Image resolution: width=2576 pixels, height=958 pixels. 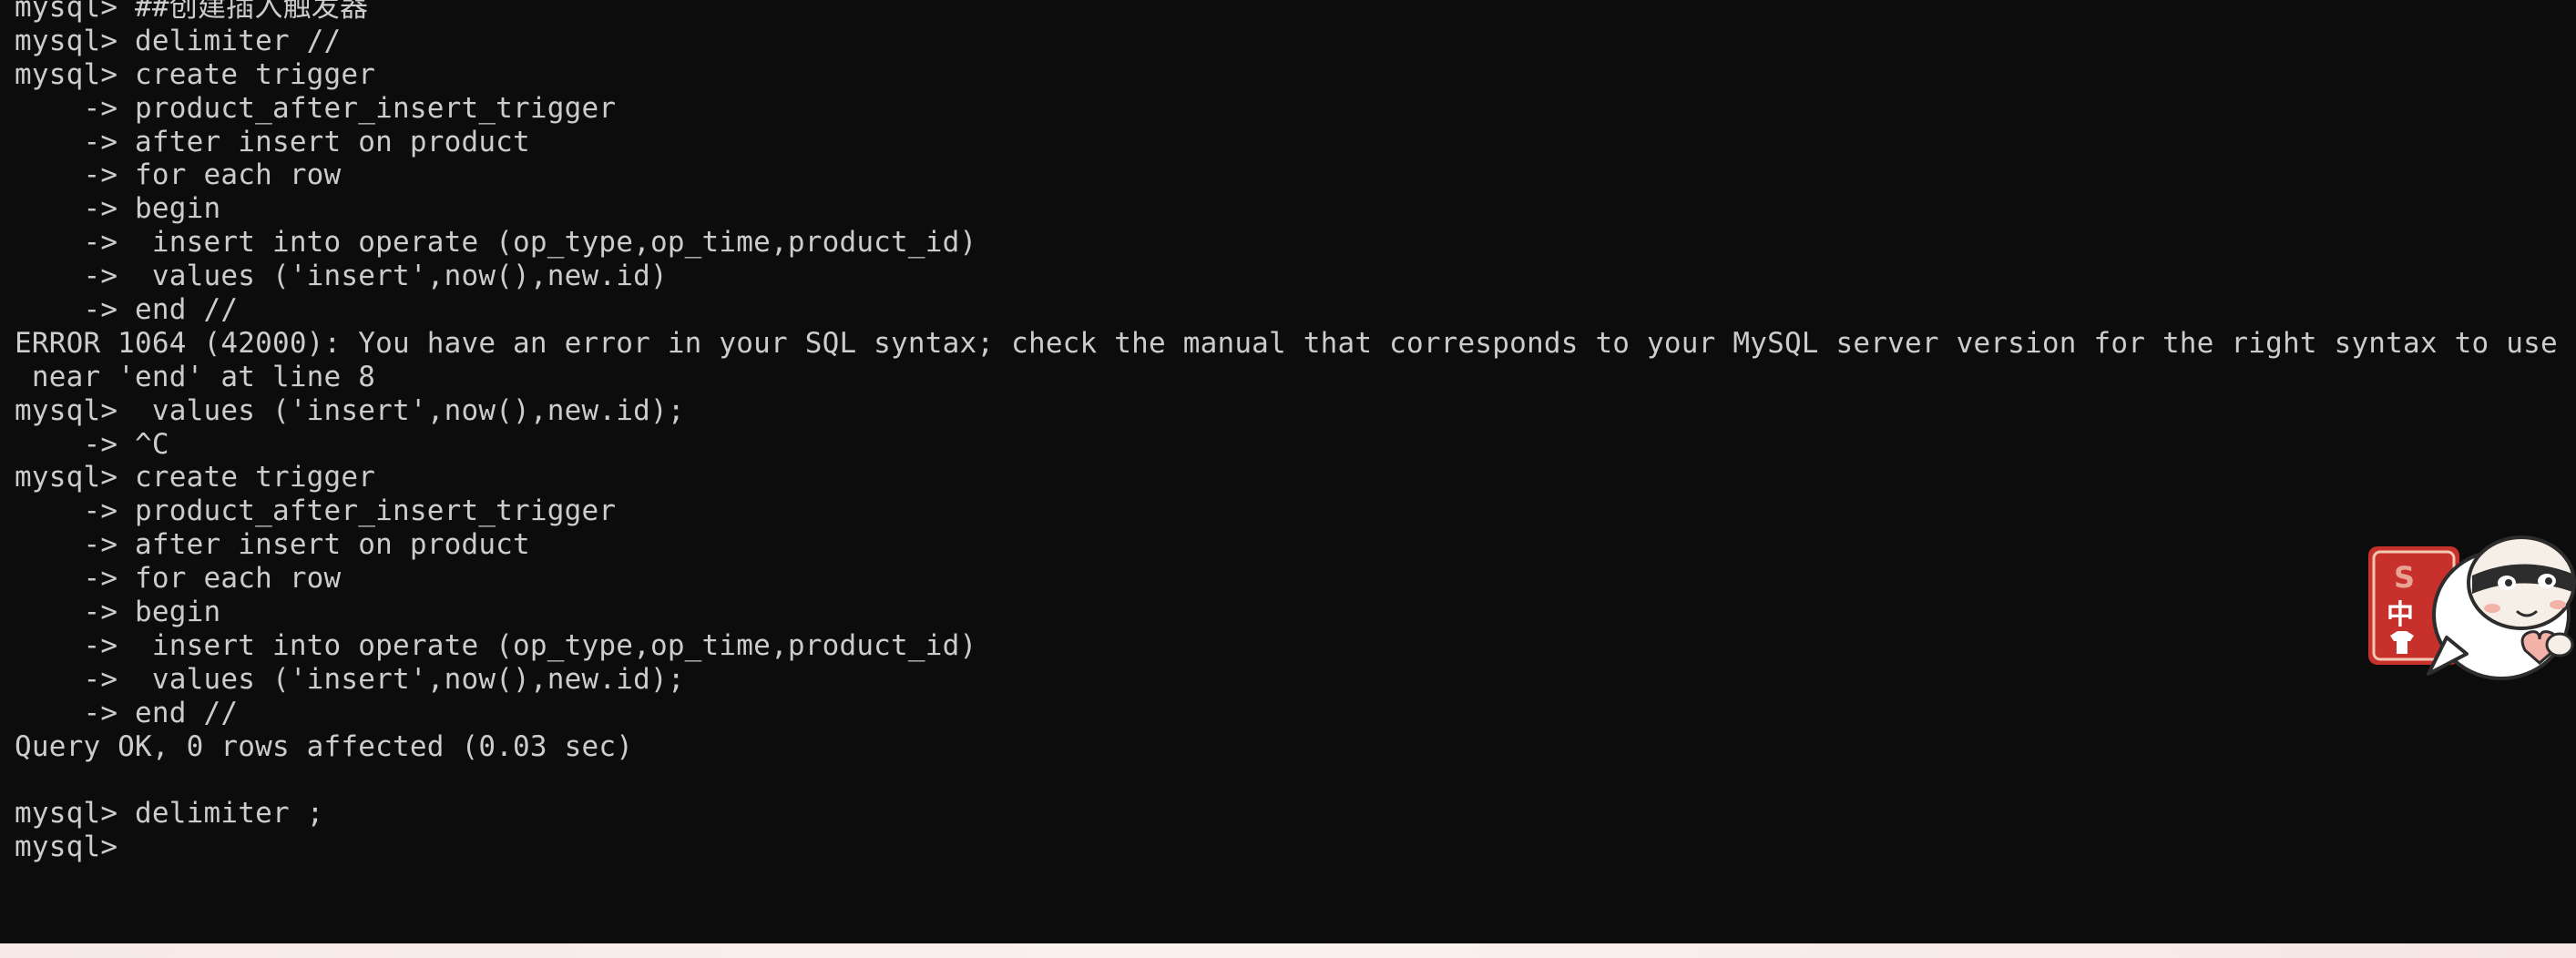 I want to click on terminal-line: mysql> delimiter ;, so click(x=169, y=814).